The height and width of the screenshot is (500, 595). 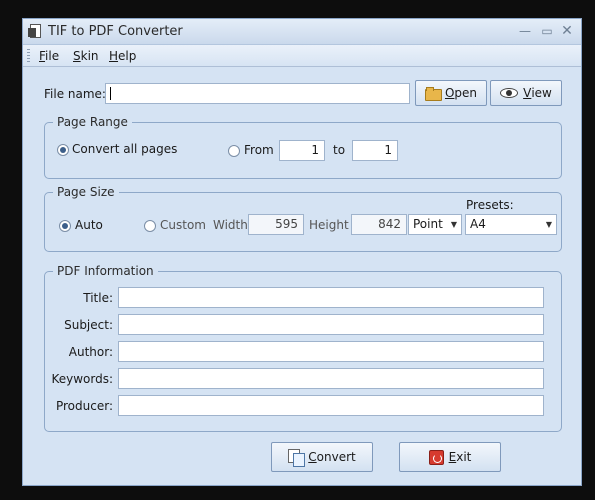 I want to click on width-input: 595, so click(x=276, y=224).